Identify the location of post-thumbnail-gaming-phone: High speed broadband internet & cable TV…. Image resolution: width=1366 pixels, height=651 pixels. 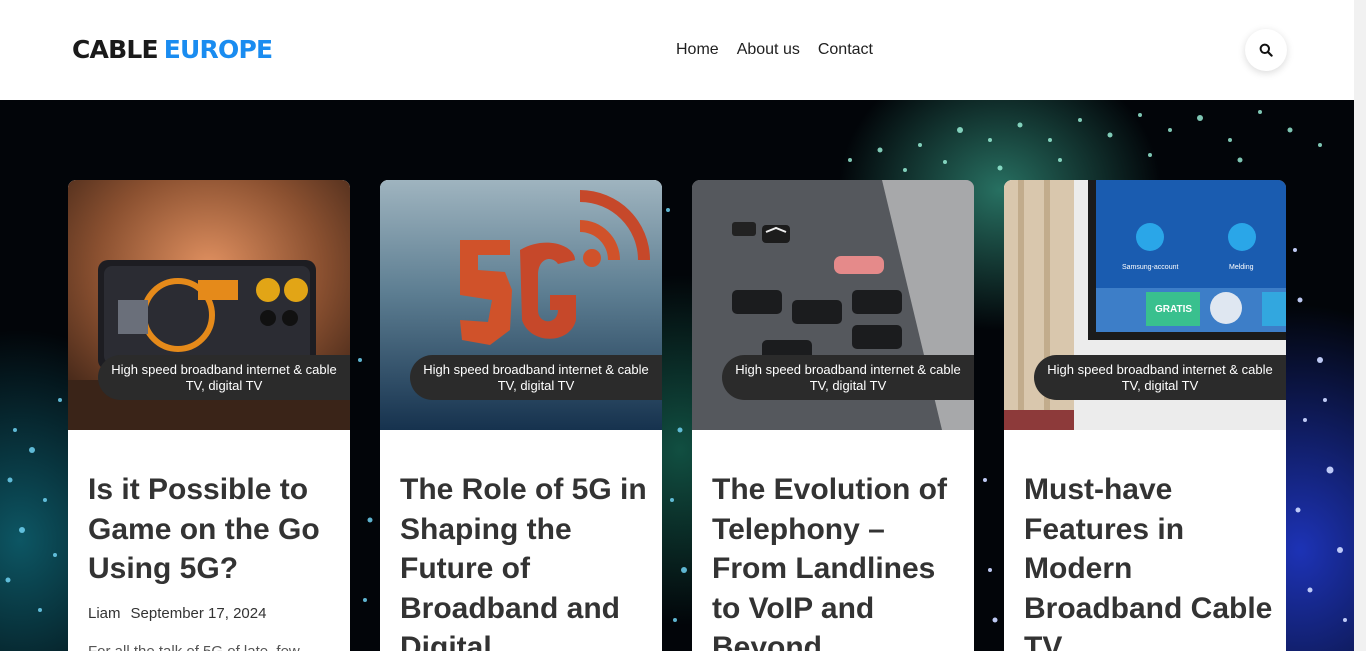
(209, 305).